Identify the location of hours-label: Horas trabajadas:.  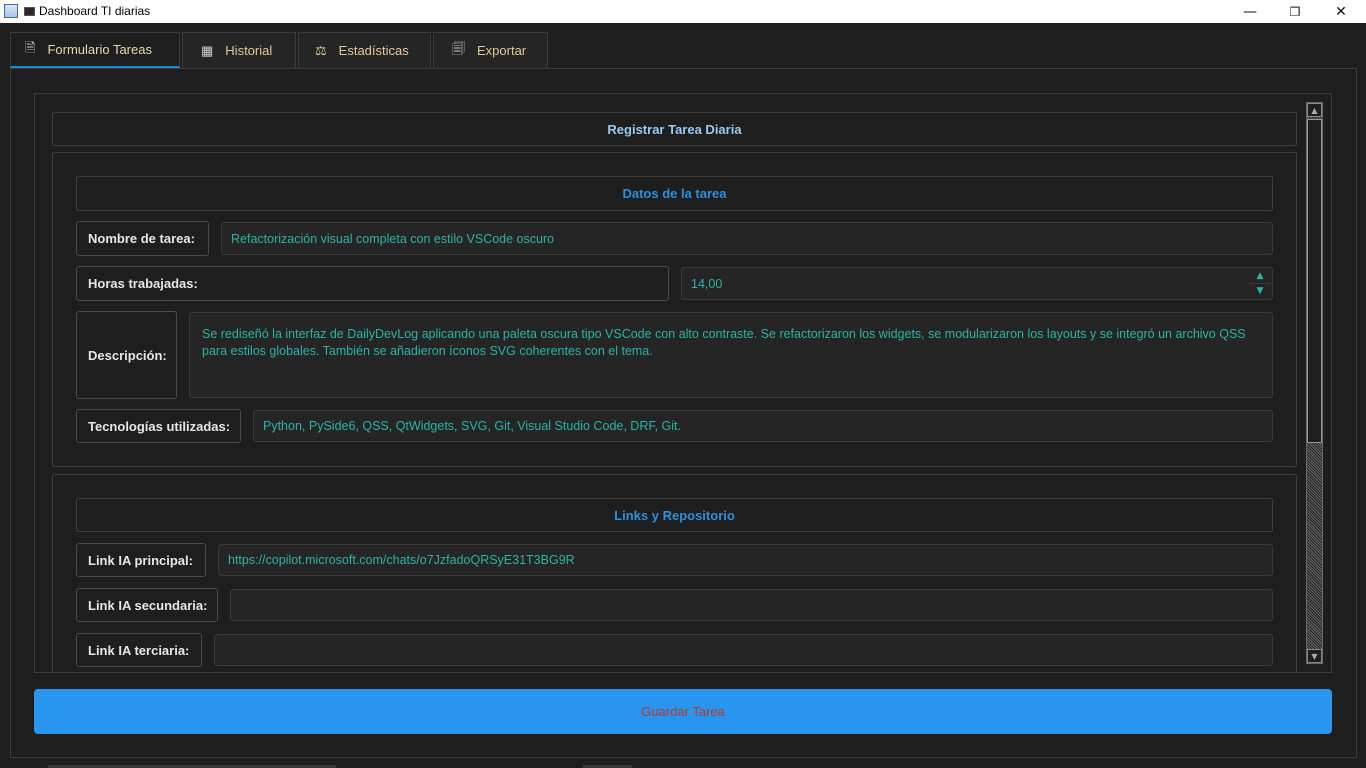
(372, 283).